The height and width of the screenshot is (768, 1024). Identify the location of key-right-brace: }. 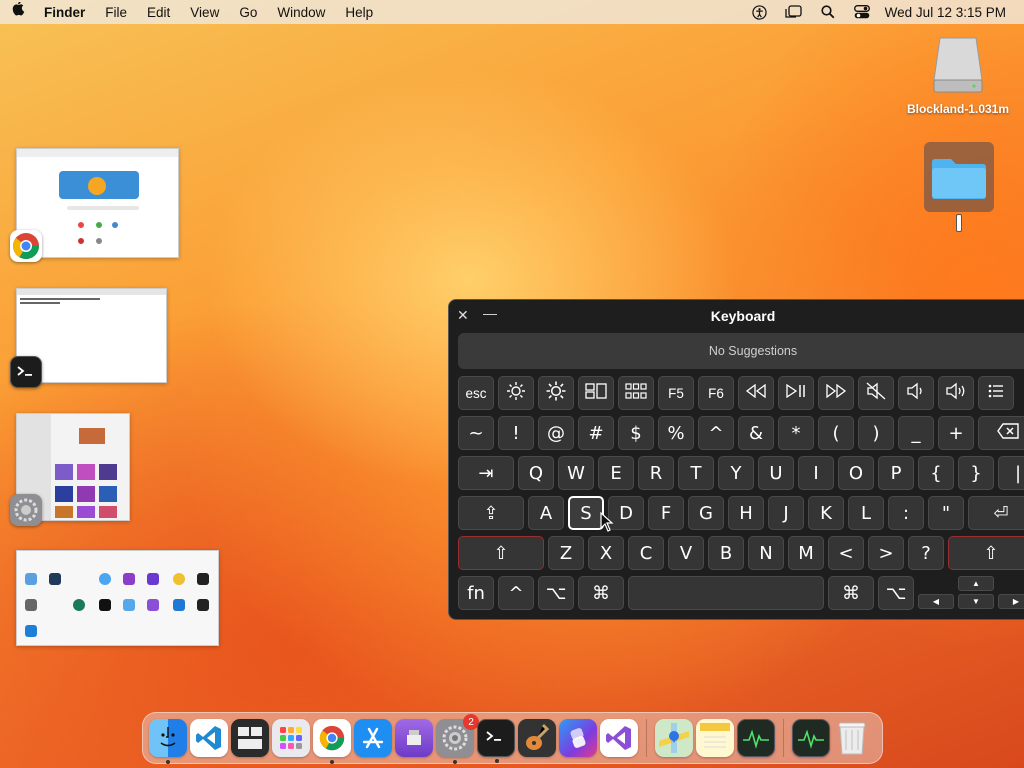
(976, 473).